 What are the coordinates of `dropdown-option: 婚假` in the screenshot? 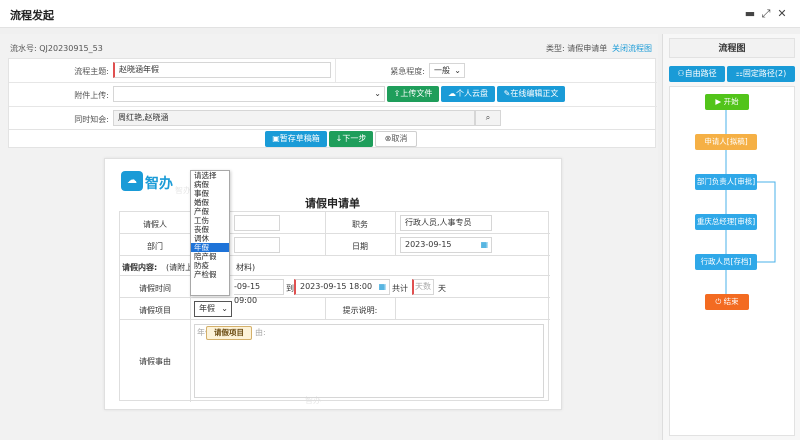 It's located at (210, 202).